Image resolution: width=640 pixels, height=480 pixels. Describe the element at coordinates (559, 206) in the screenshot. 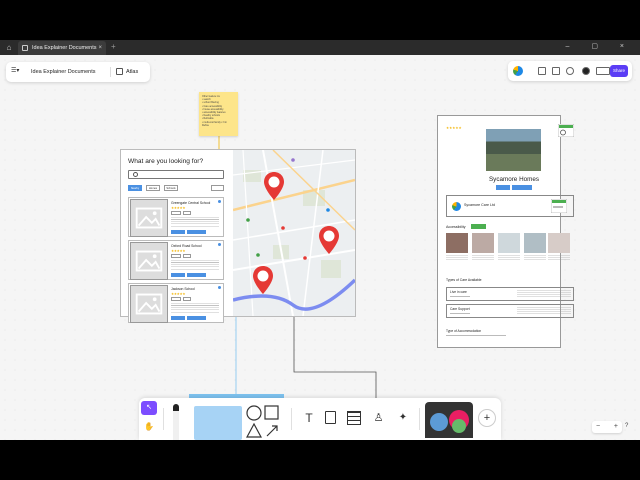

I see `rating-badge-icon` at that location.